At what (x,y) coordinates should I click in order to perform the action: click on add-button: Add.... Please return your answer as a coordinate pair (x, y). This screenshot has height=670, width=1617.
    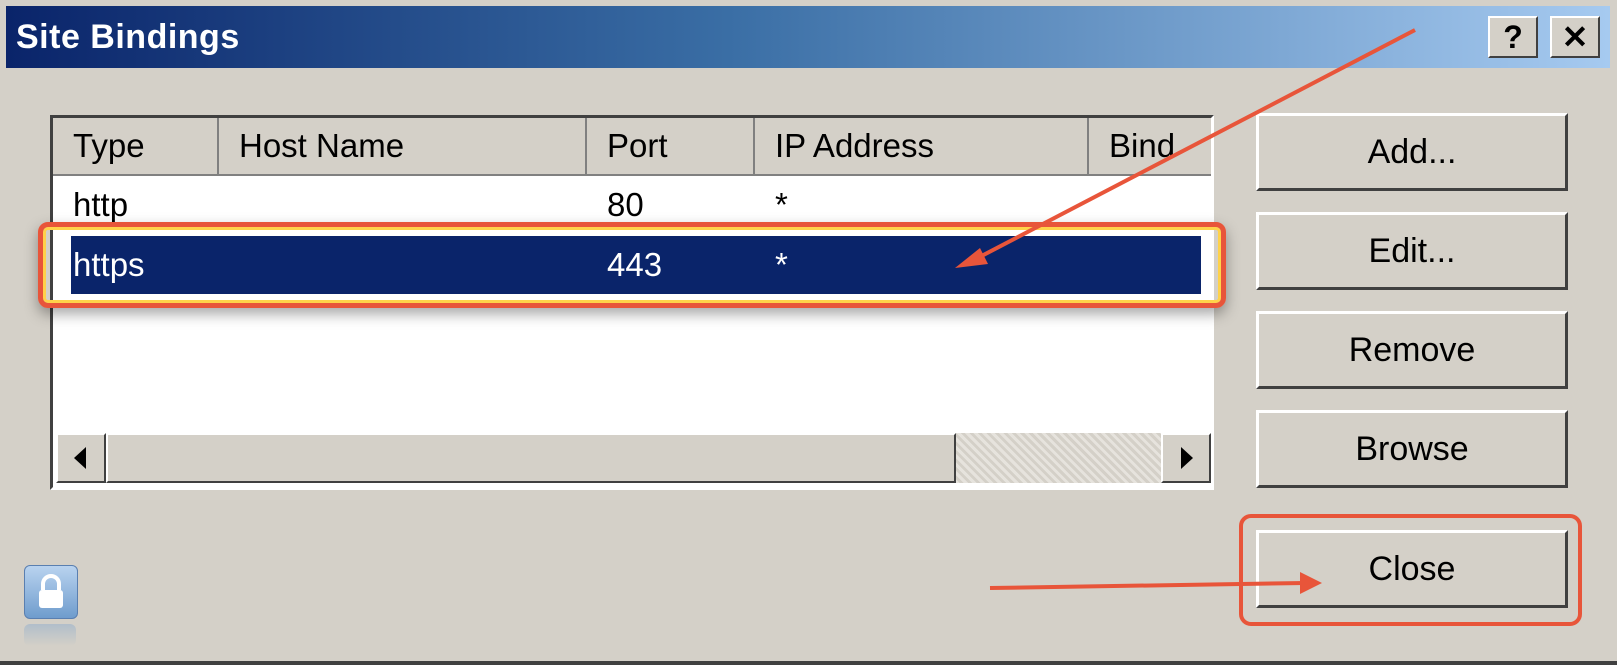
    Looking at the image, I should click on (1412, 152).